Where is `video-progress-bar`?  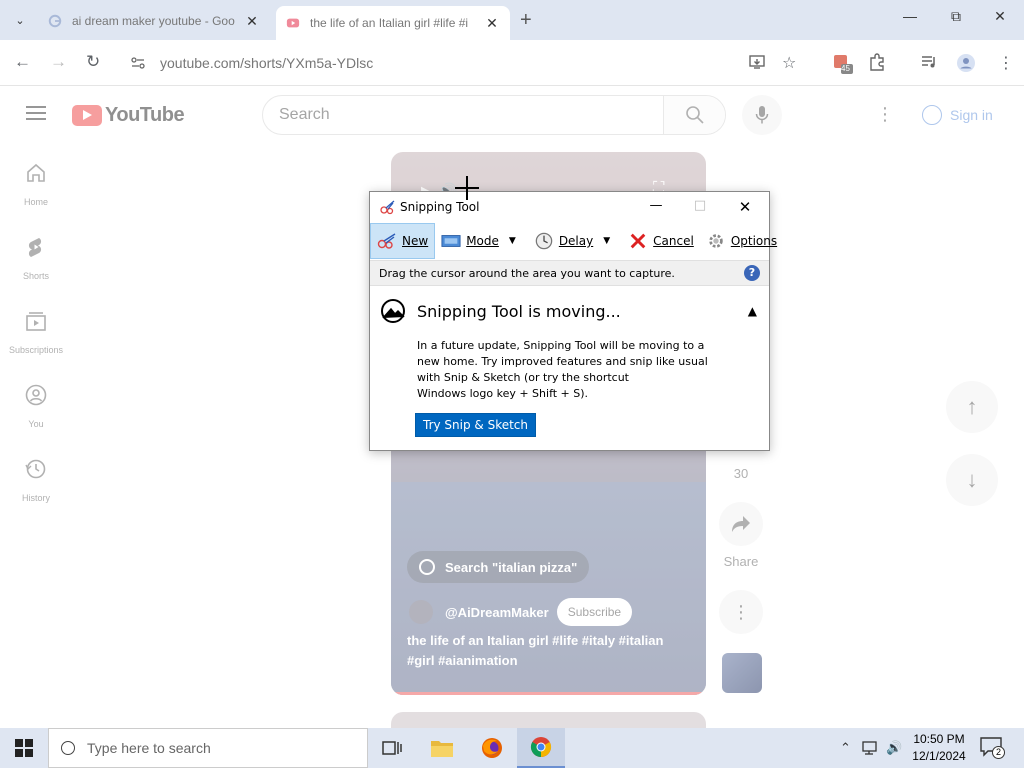 video-progress-bar is located at coordinates (548, 693).